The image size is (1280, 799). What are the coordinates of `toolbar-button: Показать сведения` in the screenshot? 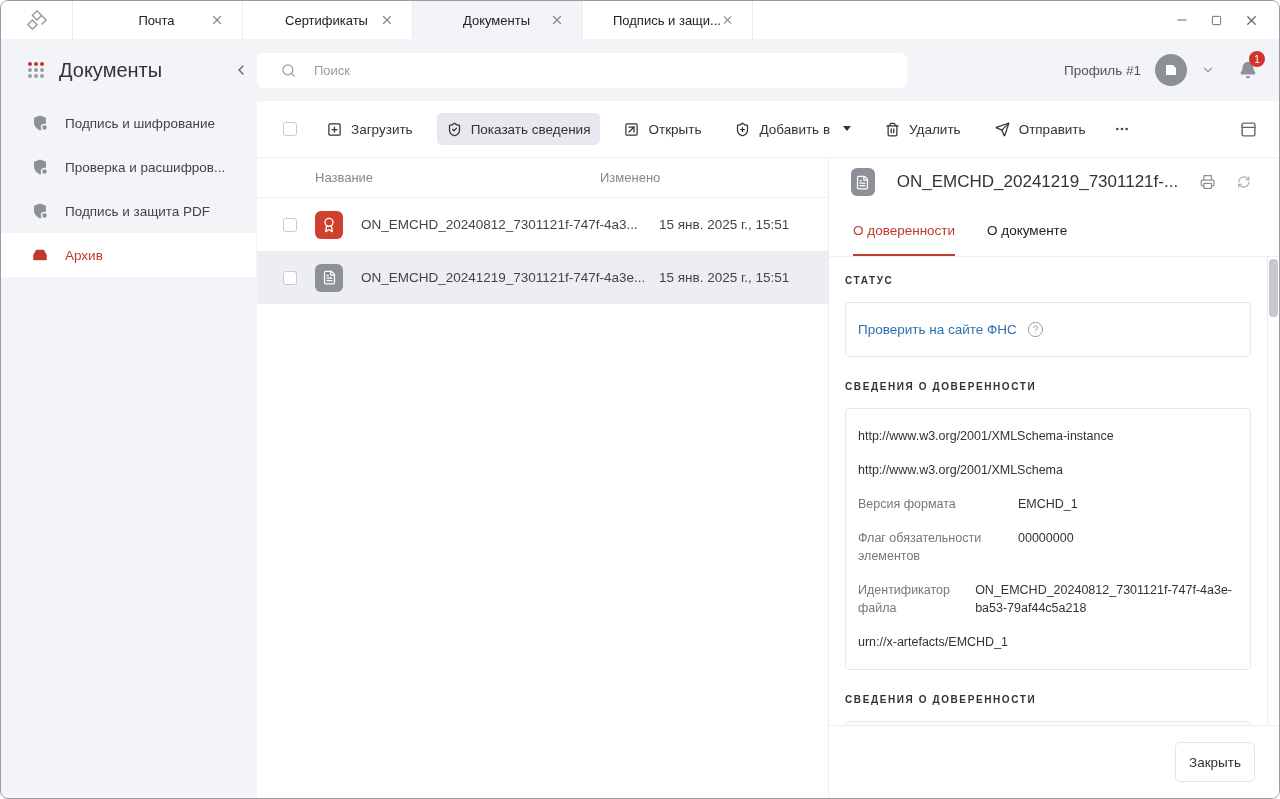 It's located at (518, 129).